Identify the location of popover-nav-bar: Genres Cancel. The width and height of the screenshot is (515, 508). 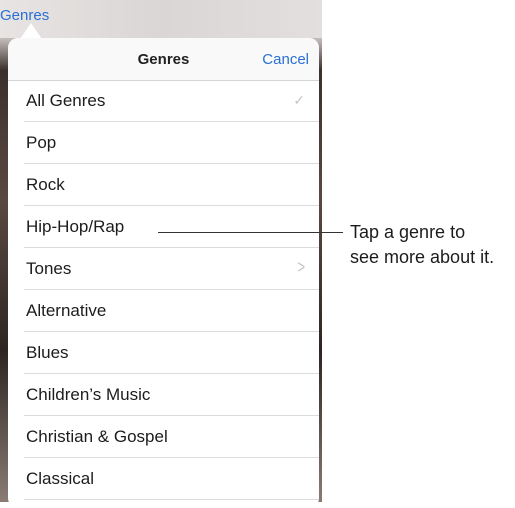
(163, 59).